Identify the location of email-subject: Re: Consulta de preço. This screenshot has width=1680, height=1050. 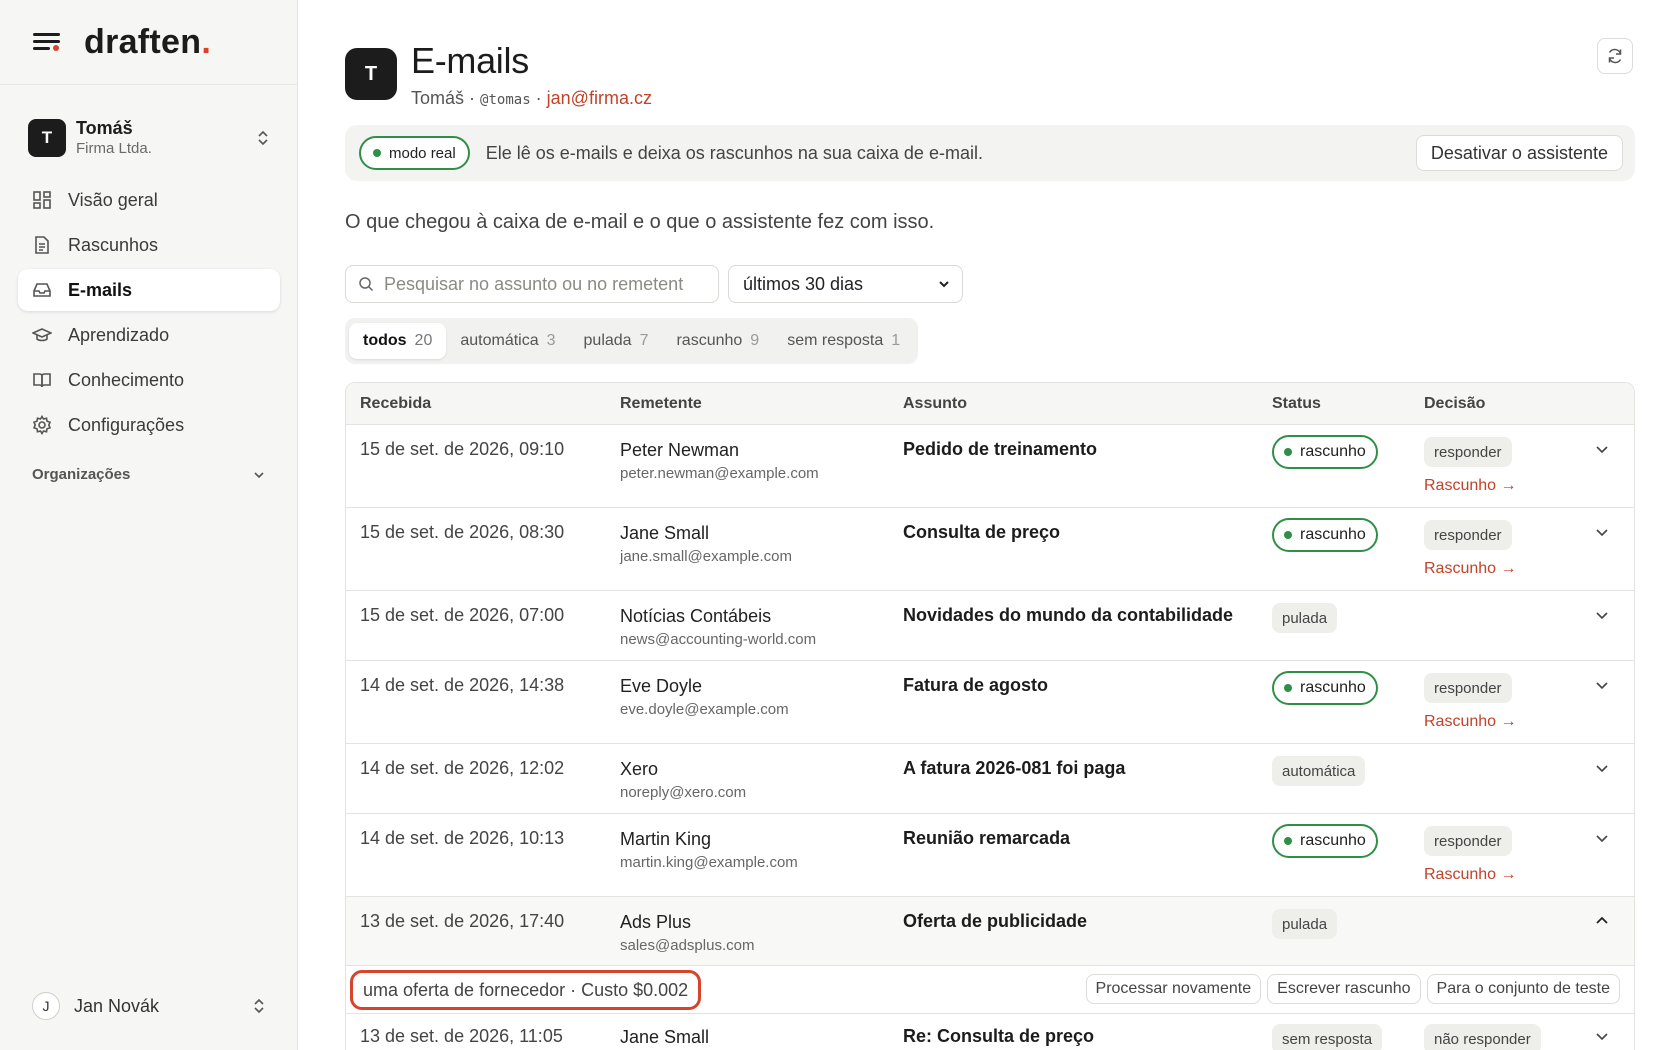
(999, 1036).